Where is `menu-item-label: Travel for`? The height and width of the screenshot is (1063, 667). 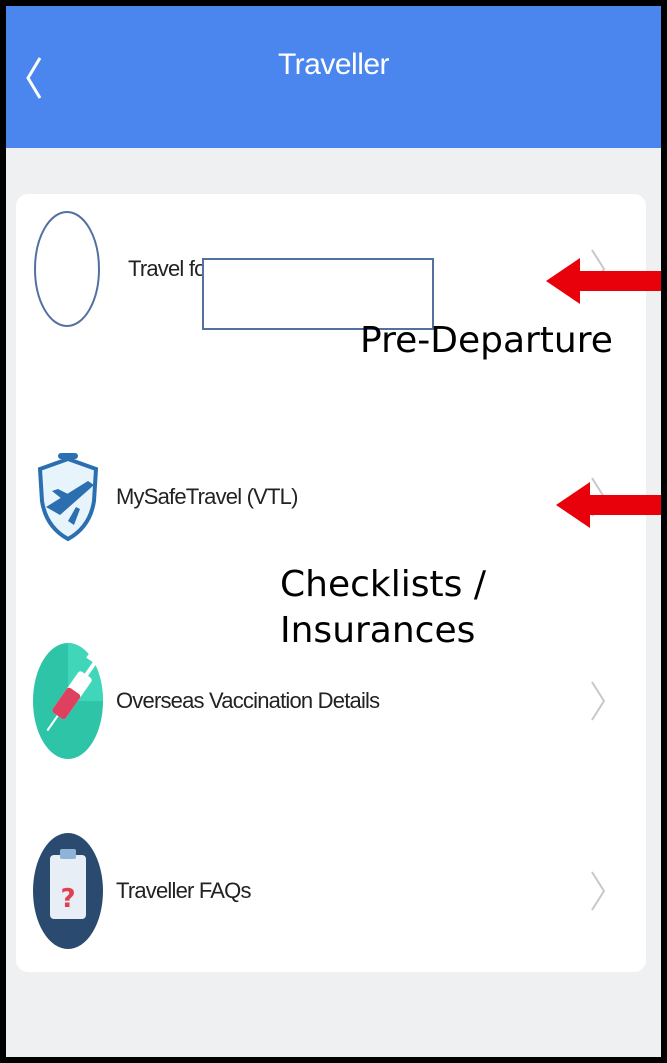 menu-item-label: Travel for is located at coordinates (170, 268).